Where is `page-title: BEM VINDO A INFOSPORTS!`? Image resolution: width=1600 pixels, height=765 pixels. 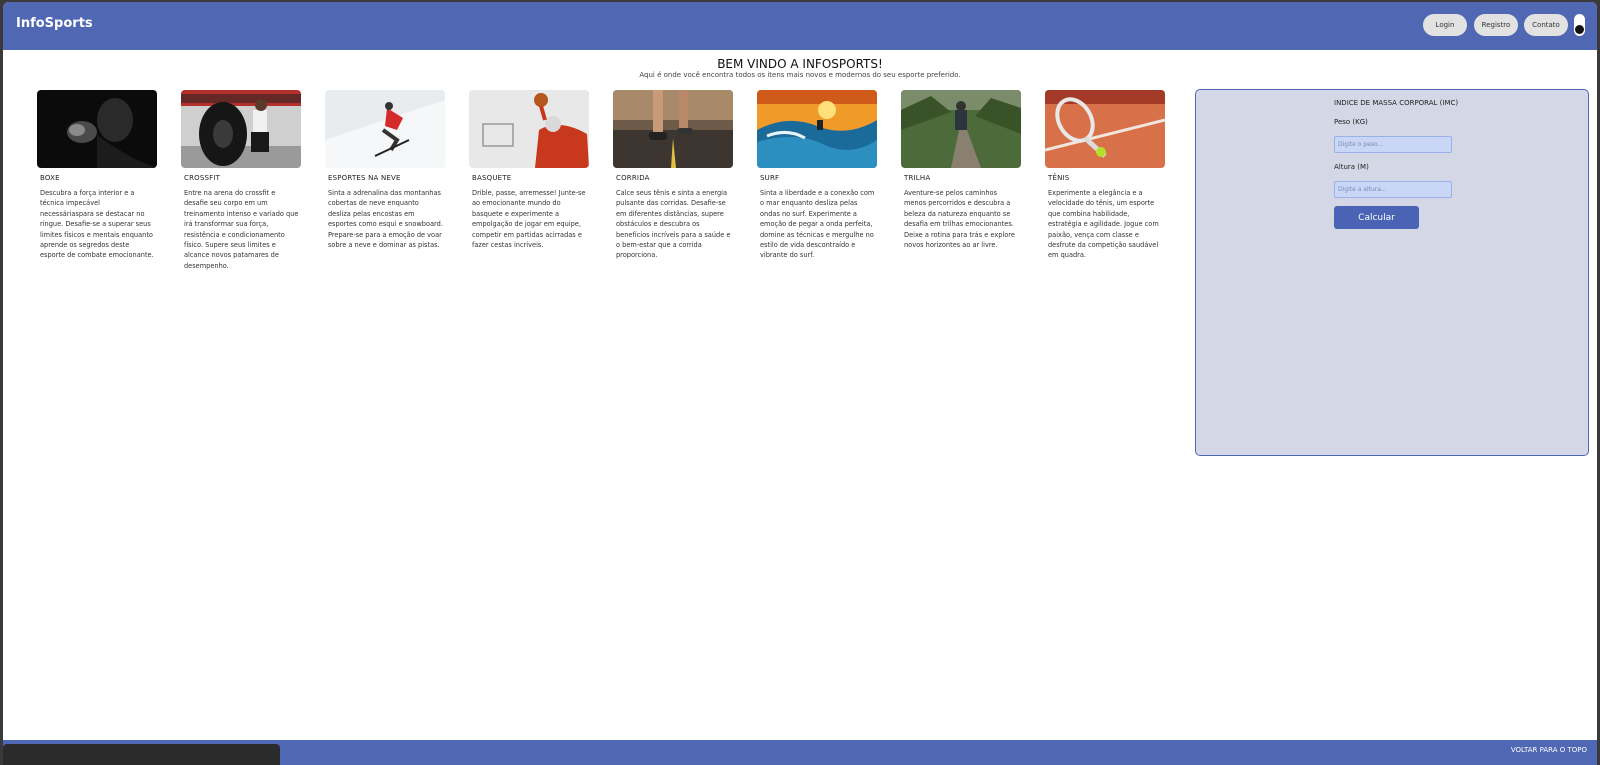 page-title: BEM VINDO A INFOSPORTS! is located at coordinates (800, 64).